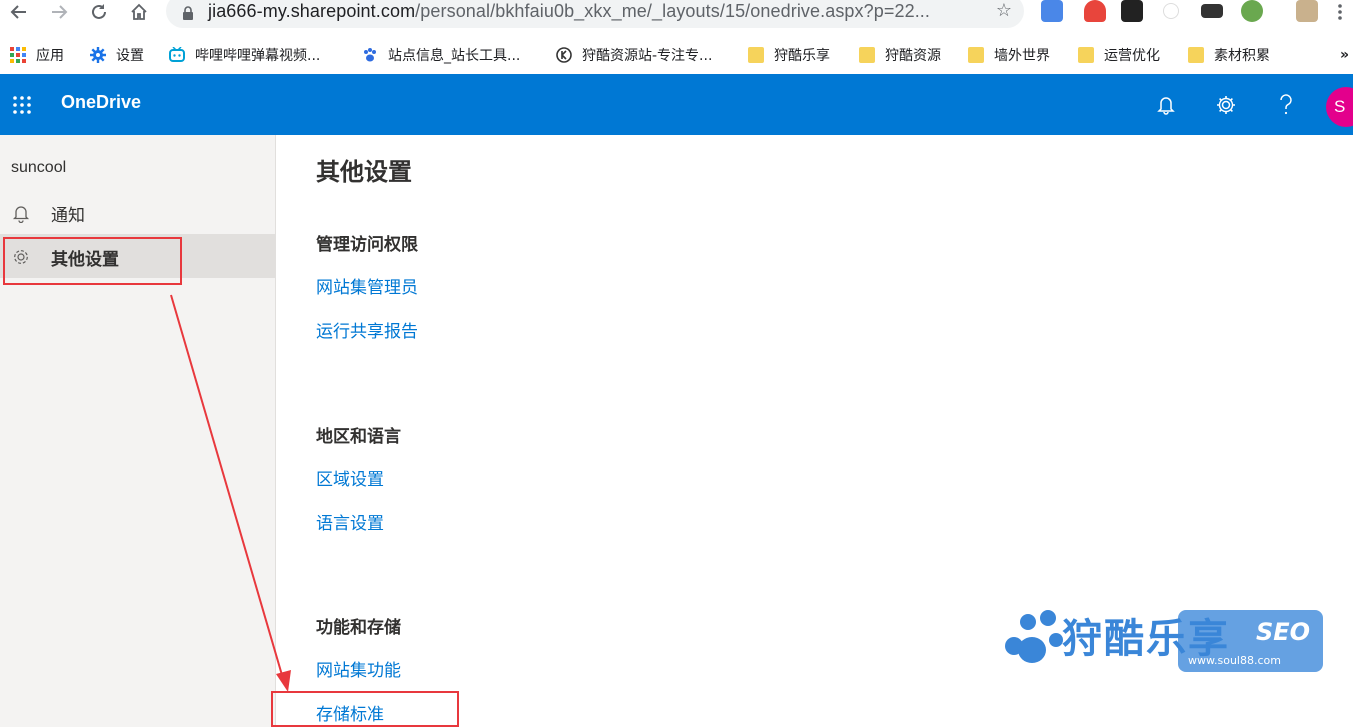 Image resolution: width=1353 pixels, height=727 pixels. Describe the element at coordinates (1307, 11) in the screenshot. I see `extension-profile-icon` at that location.